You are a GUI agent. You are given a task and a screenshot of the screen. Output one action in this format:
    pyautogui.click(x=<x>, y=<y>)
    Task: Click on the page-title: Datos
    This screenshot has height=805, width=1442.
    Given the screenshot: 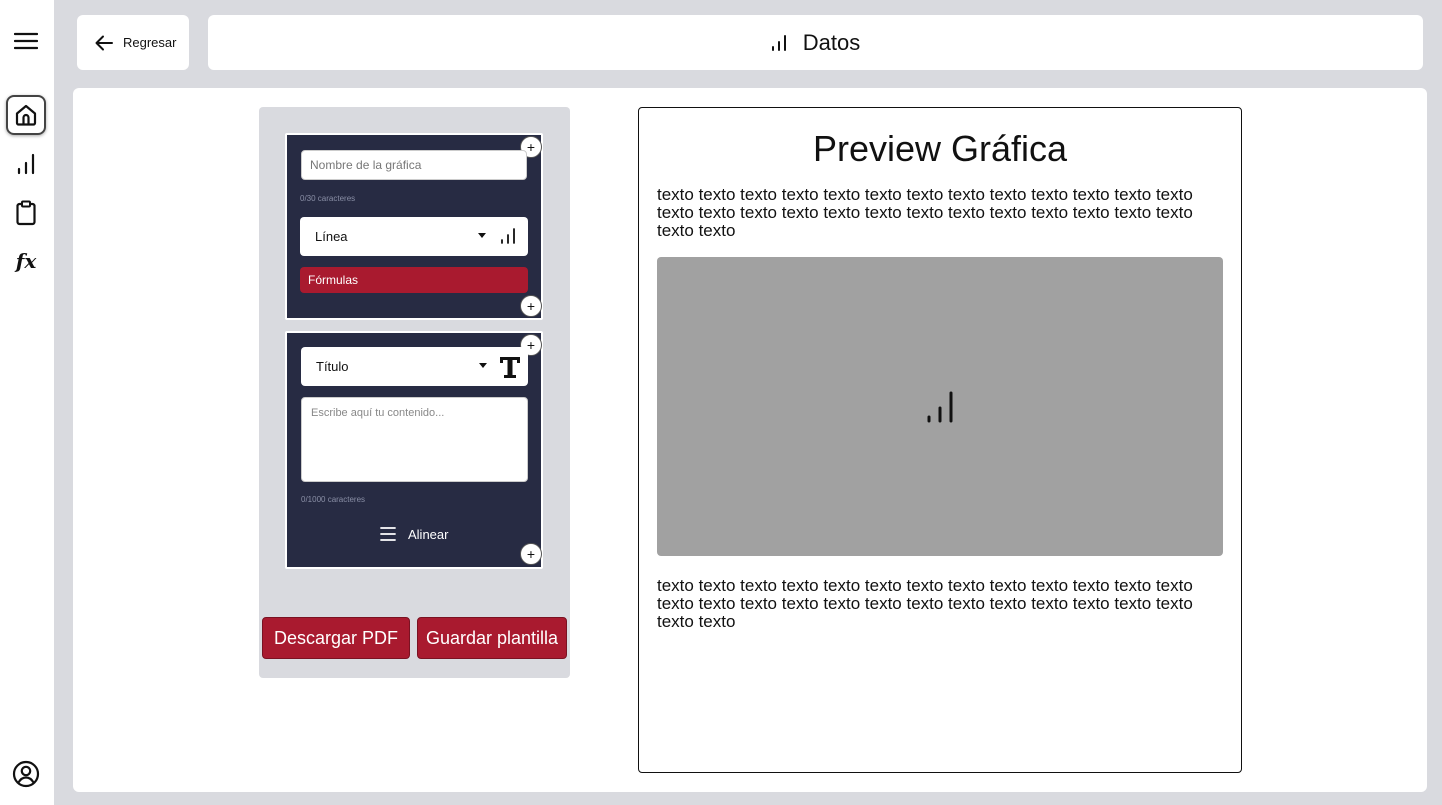 What is the action you would take?
    pyautogui.click(x=831, y=42)
    